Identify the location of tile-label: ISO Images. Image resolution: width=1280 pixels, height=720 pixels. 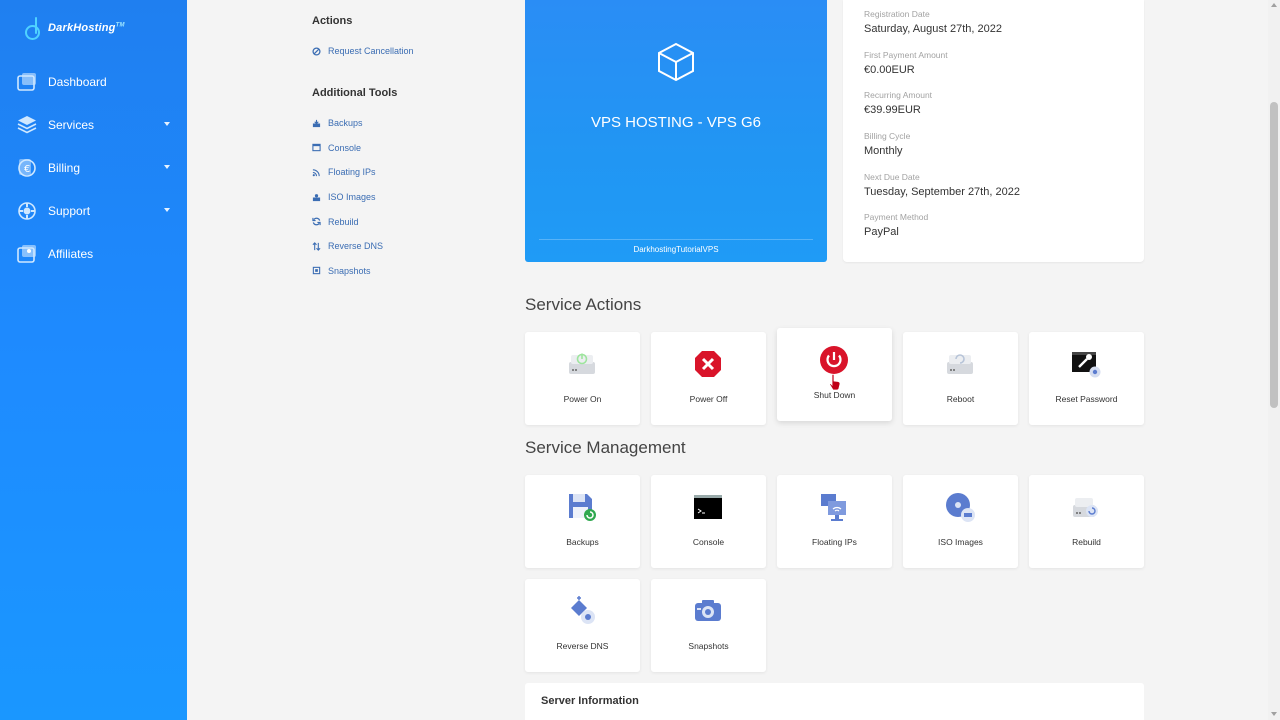
(960, 542).